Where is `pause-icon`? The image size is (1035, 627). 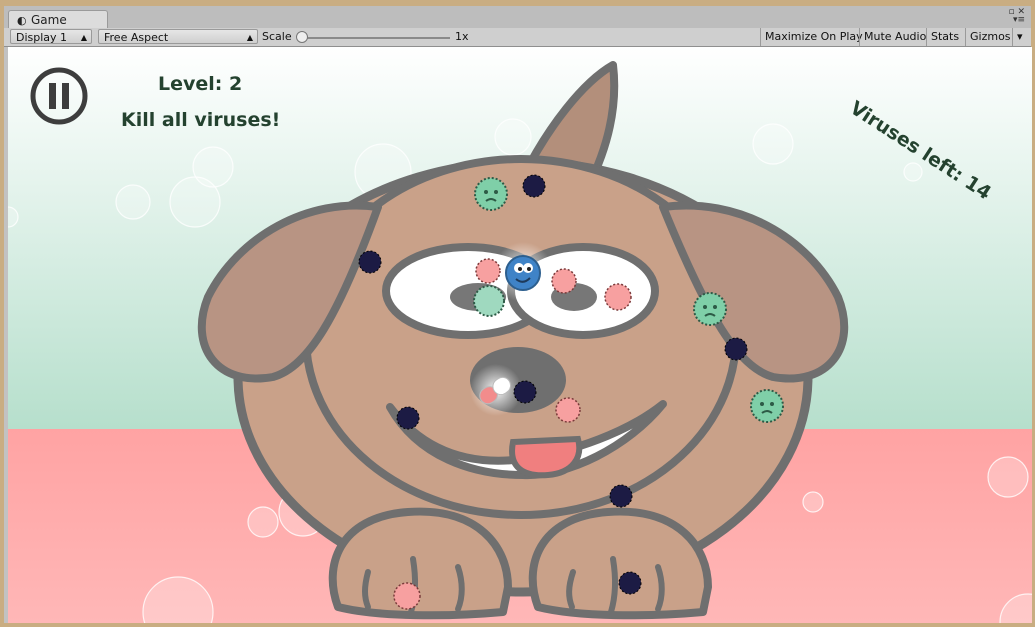
pause-icon is located at coordinates (52, 96).